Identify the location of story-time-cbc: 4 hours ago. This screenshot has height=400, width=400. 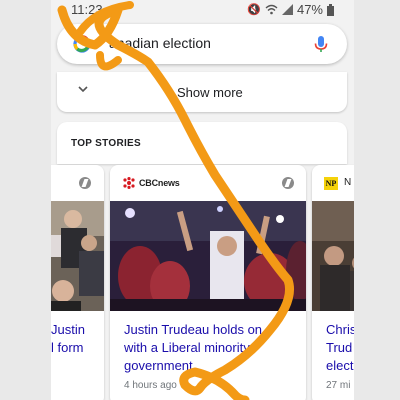
(150, 385).